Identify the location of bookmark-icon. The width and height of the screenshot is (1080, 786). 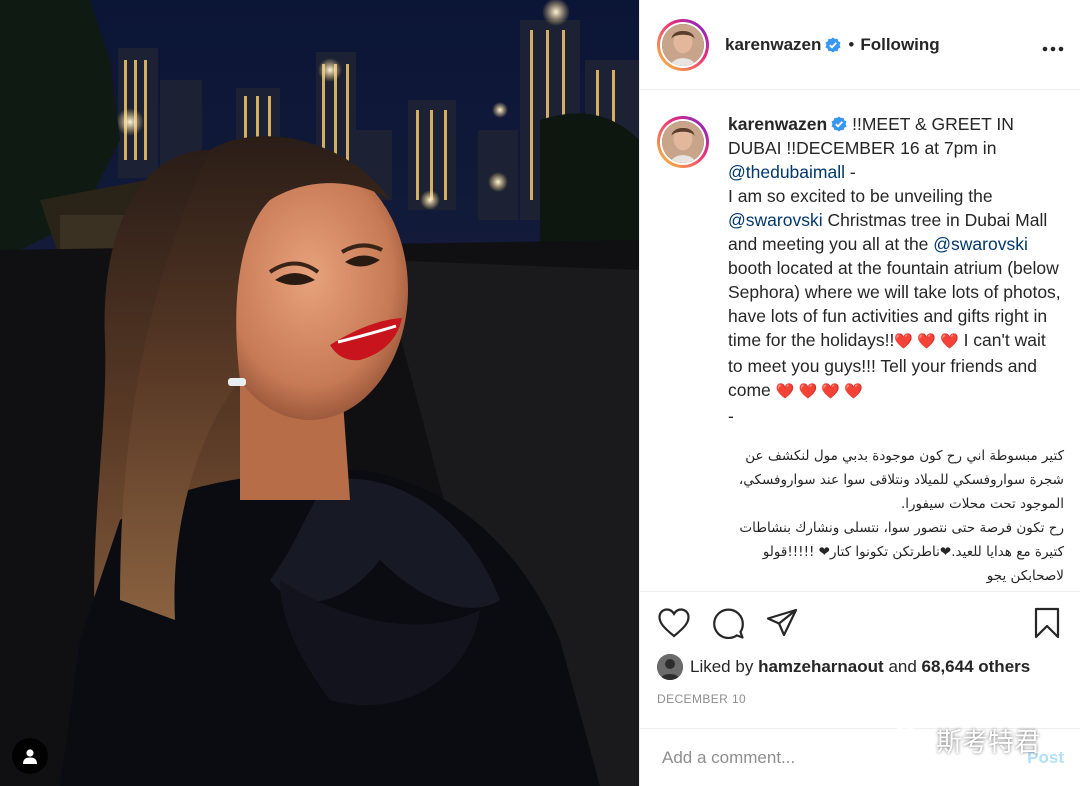
(1047, 623).